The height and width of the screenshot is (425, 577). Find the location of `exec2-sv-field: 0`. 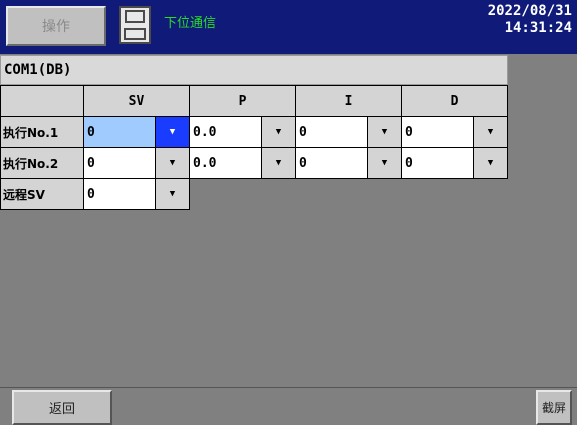

exec2-sv-field: 0 is located at coordinates (119, 163).